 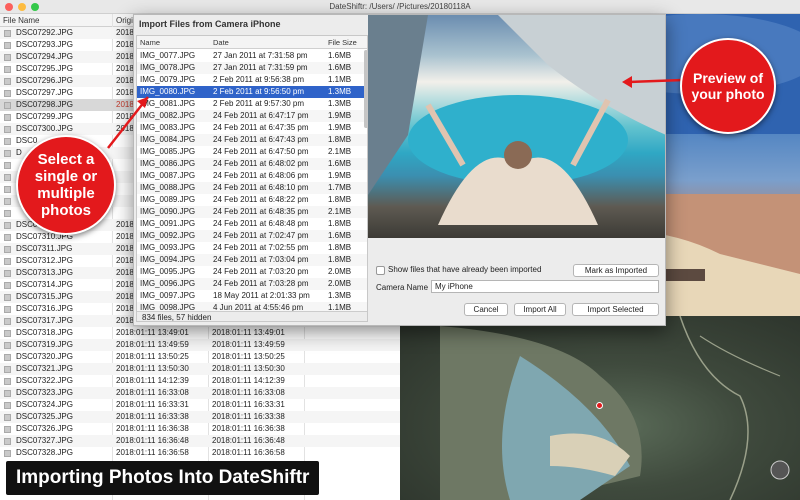 What do you see at coordinates (627, 82) in the screenshot?
I see `right-arrow-head` at bounding box center [627, 82].